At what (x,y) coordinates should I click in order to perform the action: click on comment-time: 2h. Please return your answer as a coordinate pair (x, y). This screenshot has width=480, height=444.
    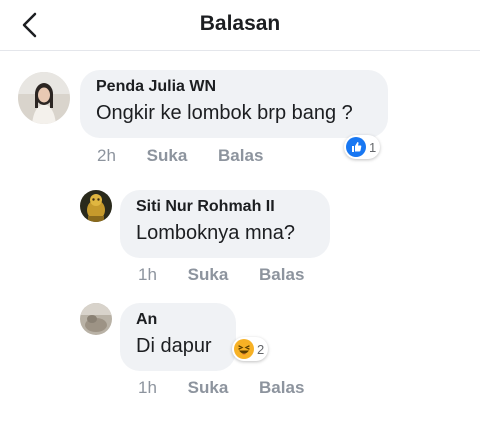
    Looking at the image, I should click on (106, 155).